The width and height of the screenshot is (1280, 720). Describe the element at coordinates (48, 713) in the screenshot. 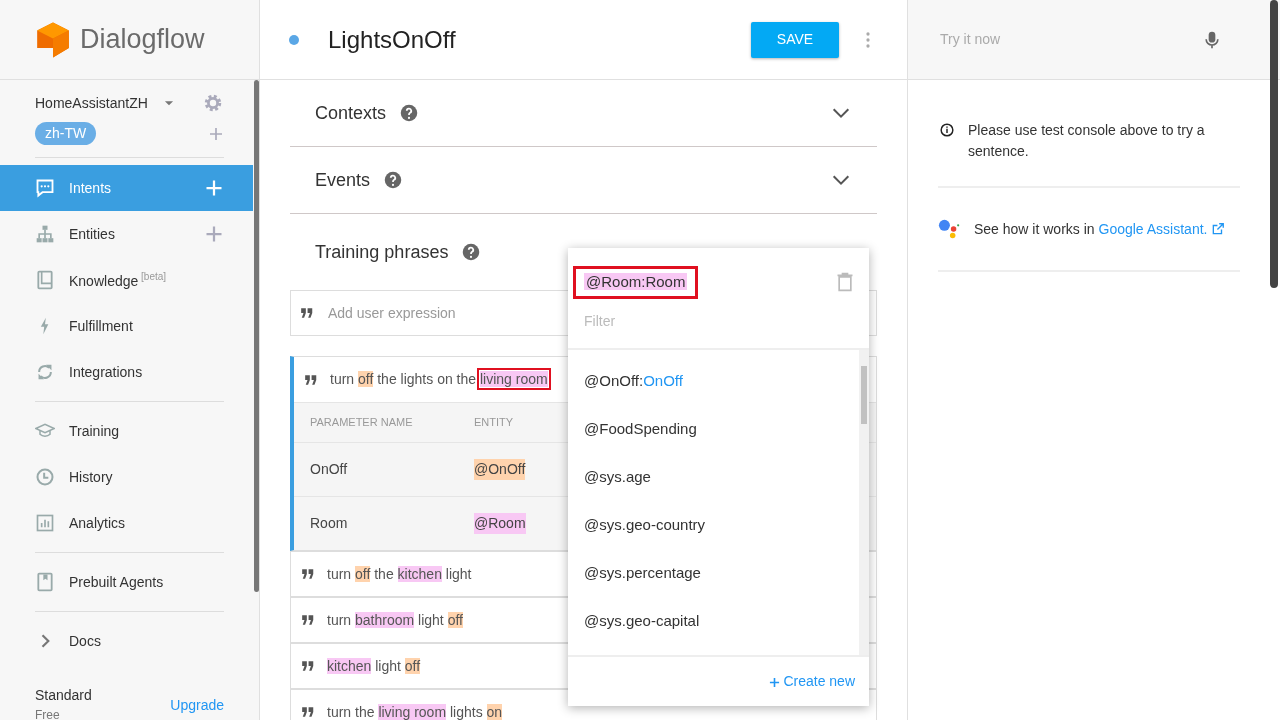

I see `plan-tier-label: Free` at that location.